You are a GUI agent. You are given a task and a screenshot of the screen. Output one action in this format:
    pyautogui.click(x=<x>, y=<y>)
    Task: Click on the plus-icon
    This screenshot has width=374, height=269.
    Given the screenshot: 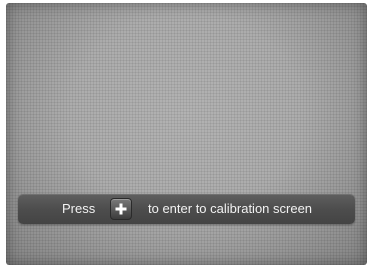 What is the action you would take?
    pyautogui.click(x=121, y=209)
    